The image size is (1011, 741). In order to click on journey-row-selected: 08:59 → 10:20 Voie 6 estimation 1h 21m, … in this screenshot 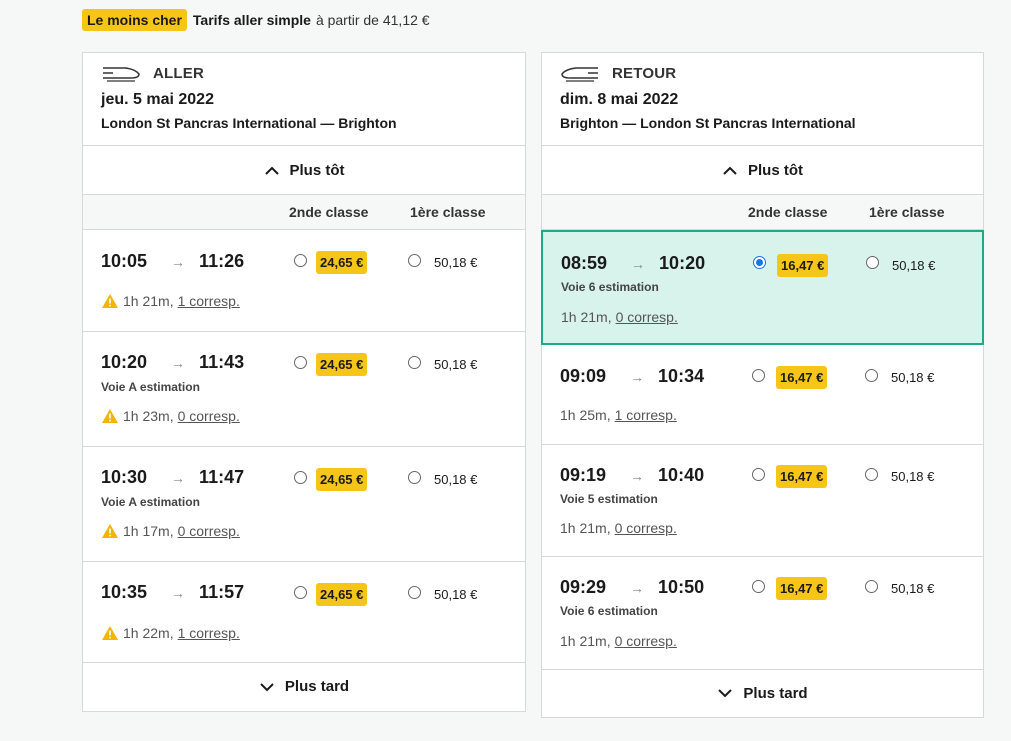, I will do `click(762, 287)`.